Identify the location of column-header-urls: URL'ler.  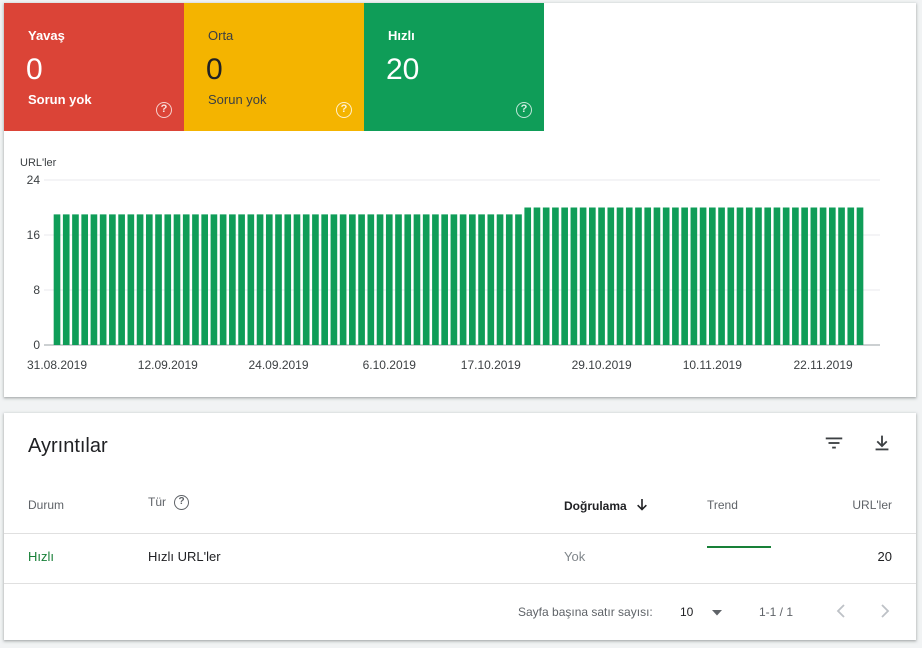
(872, 505).